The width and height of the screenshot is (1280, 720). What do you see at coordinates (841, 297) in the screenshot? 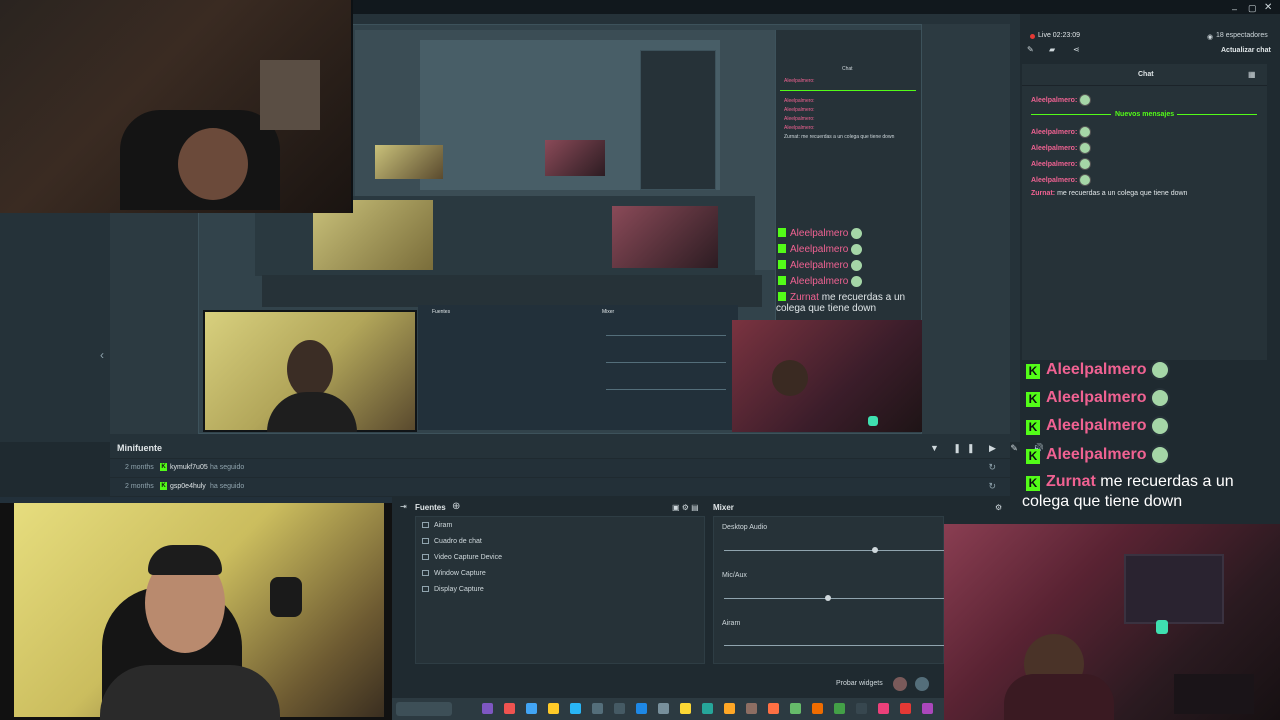
I see `overlay-chat-line: Zurnat me recuerdas a un` at bounding box center [841, 297].